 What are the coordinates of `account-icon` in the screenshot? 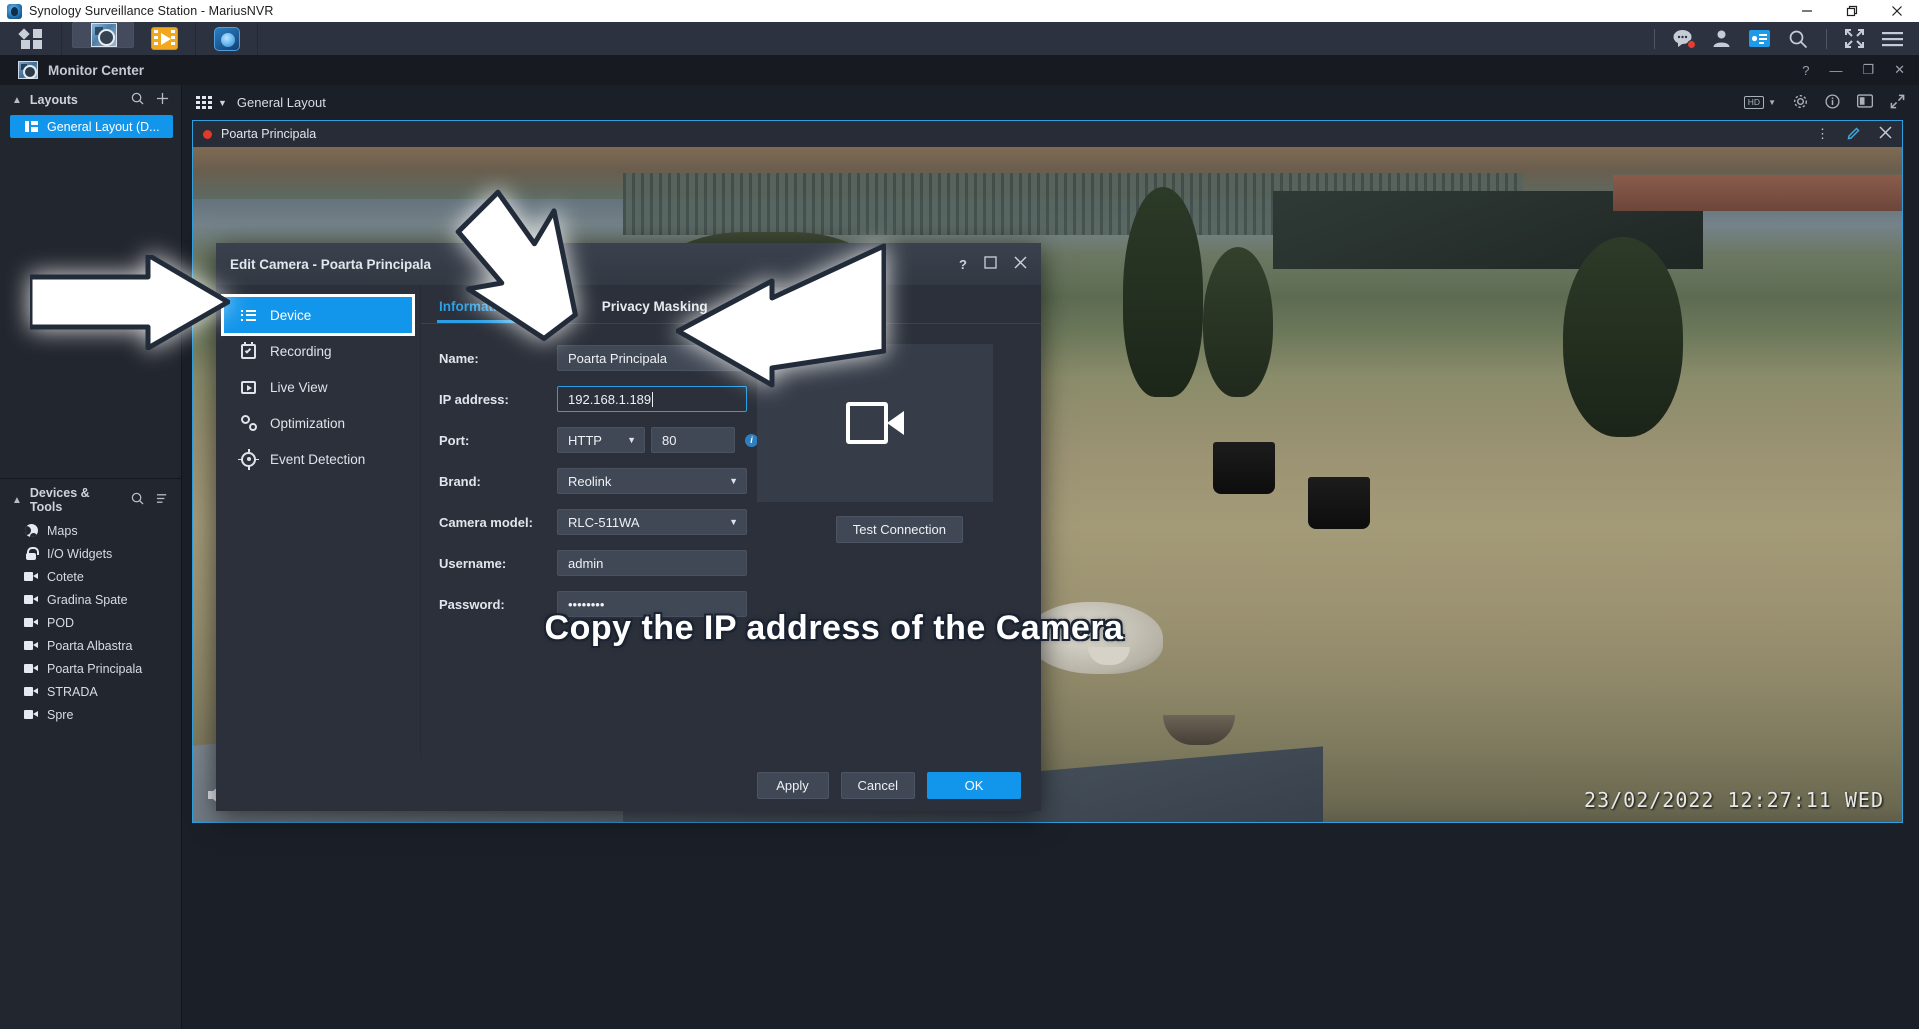 It's located at (1721, 38).